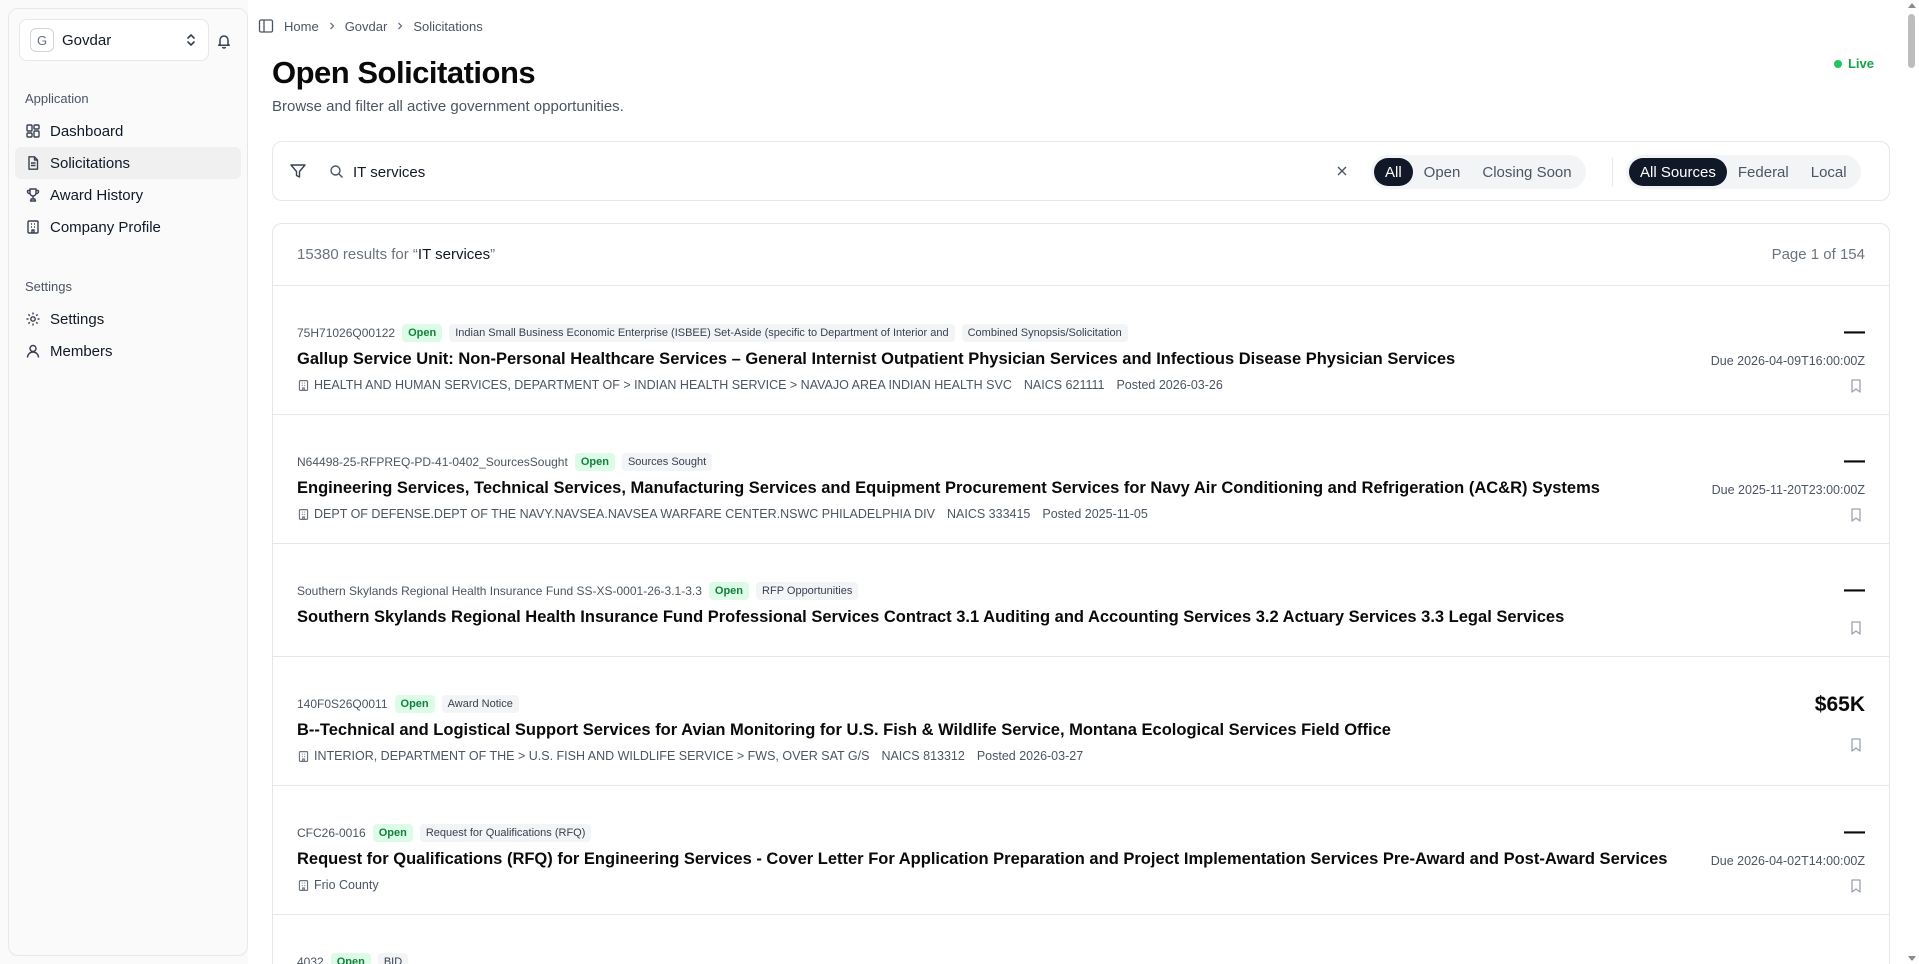 The height and width of the screenshot is (964, 1919). Describe the element at coordinates (128, 319) in the screenshot. I see `sidebar-item-settings: Settings` at that location.